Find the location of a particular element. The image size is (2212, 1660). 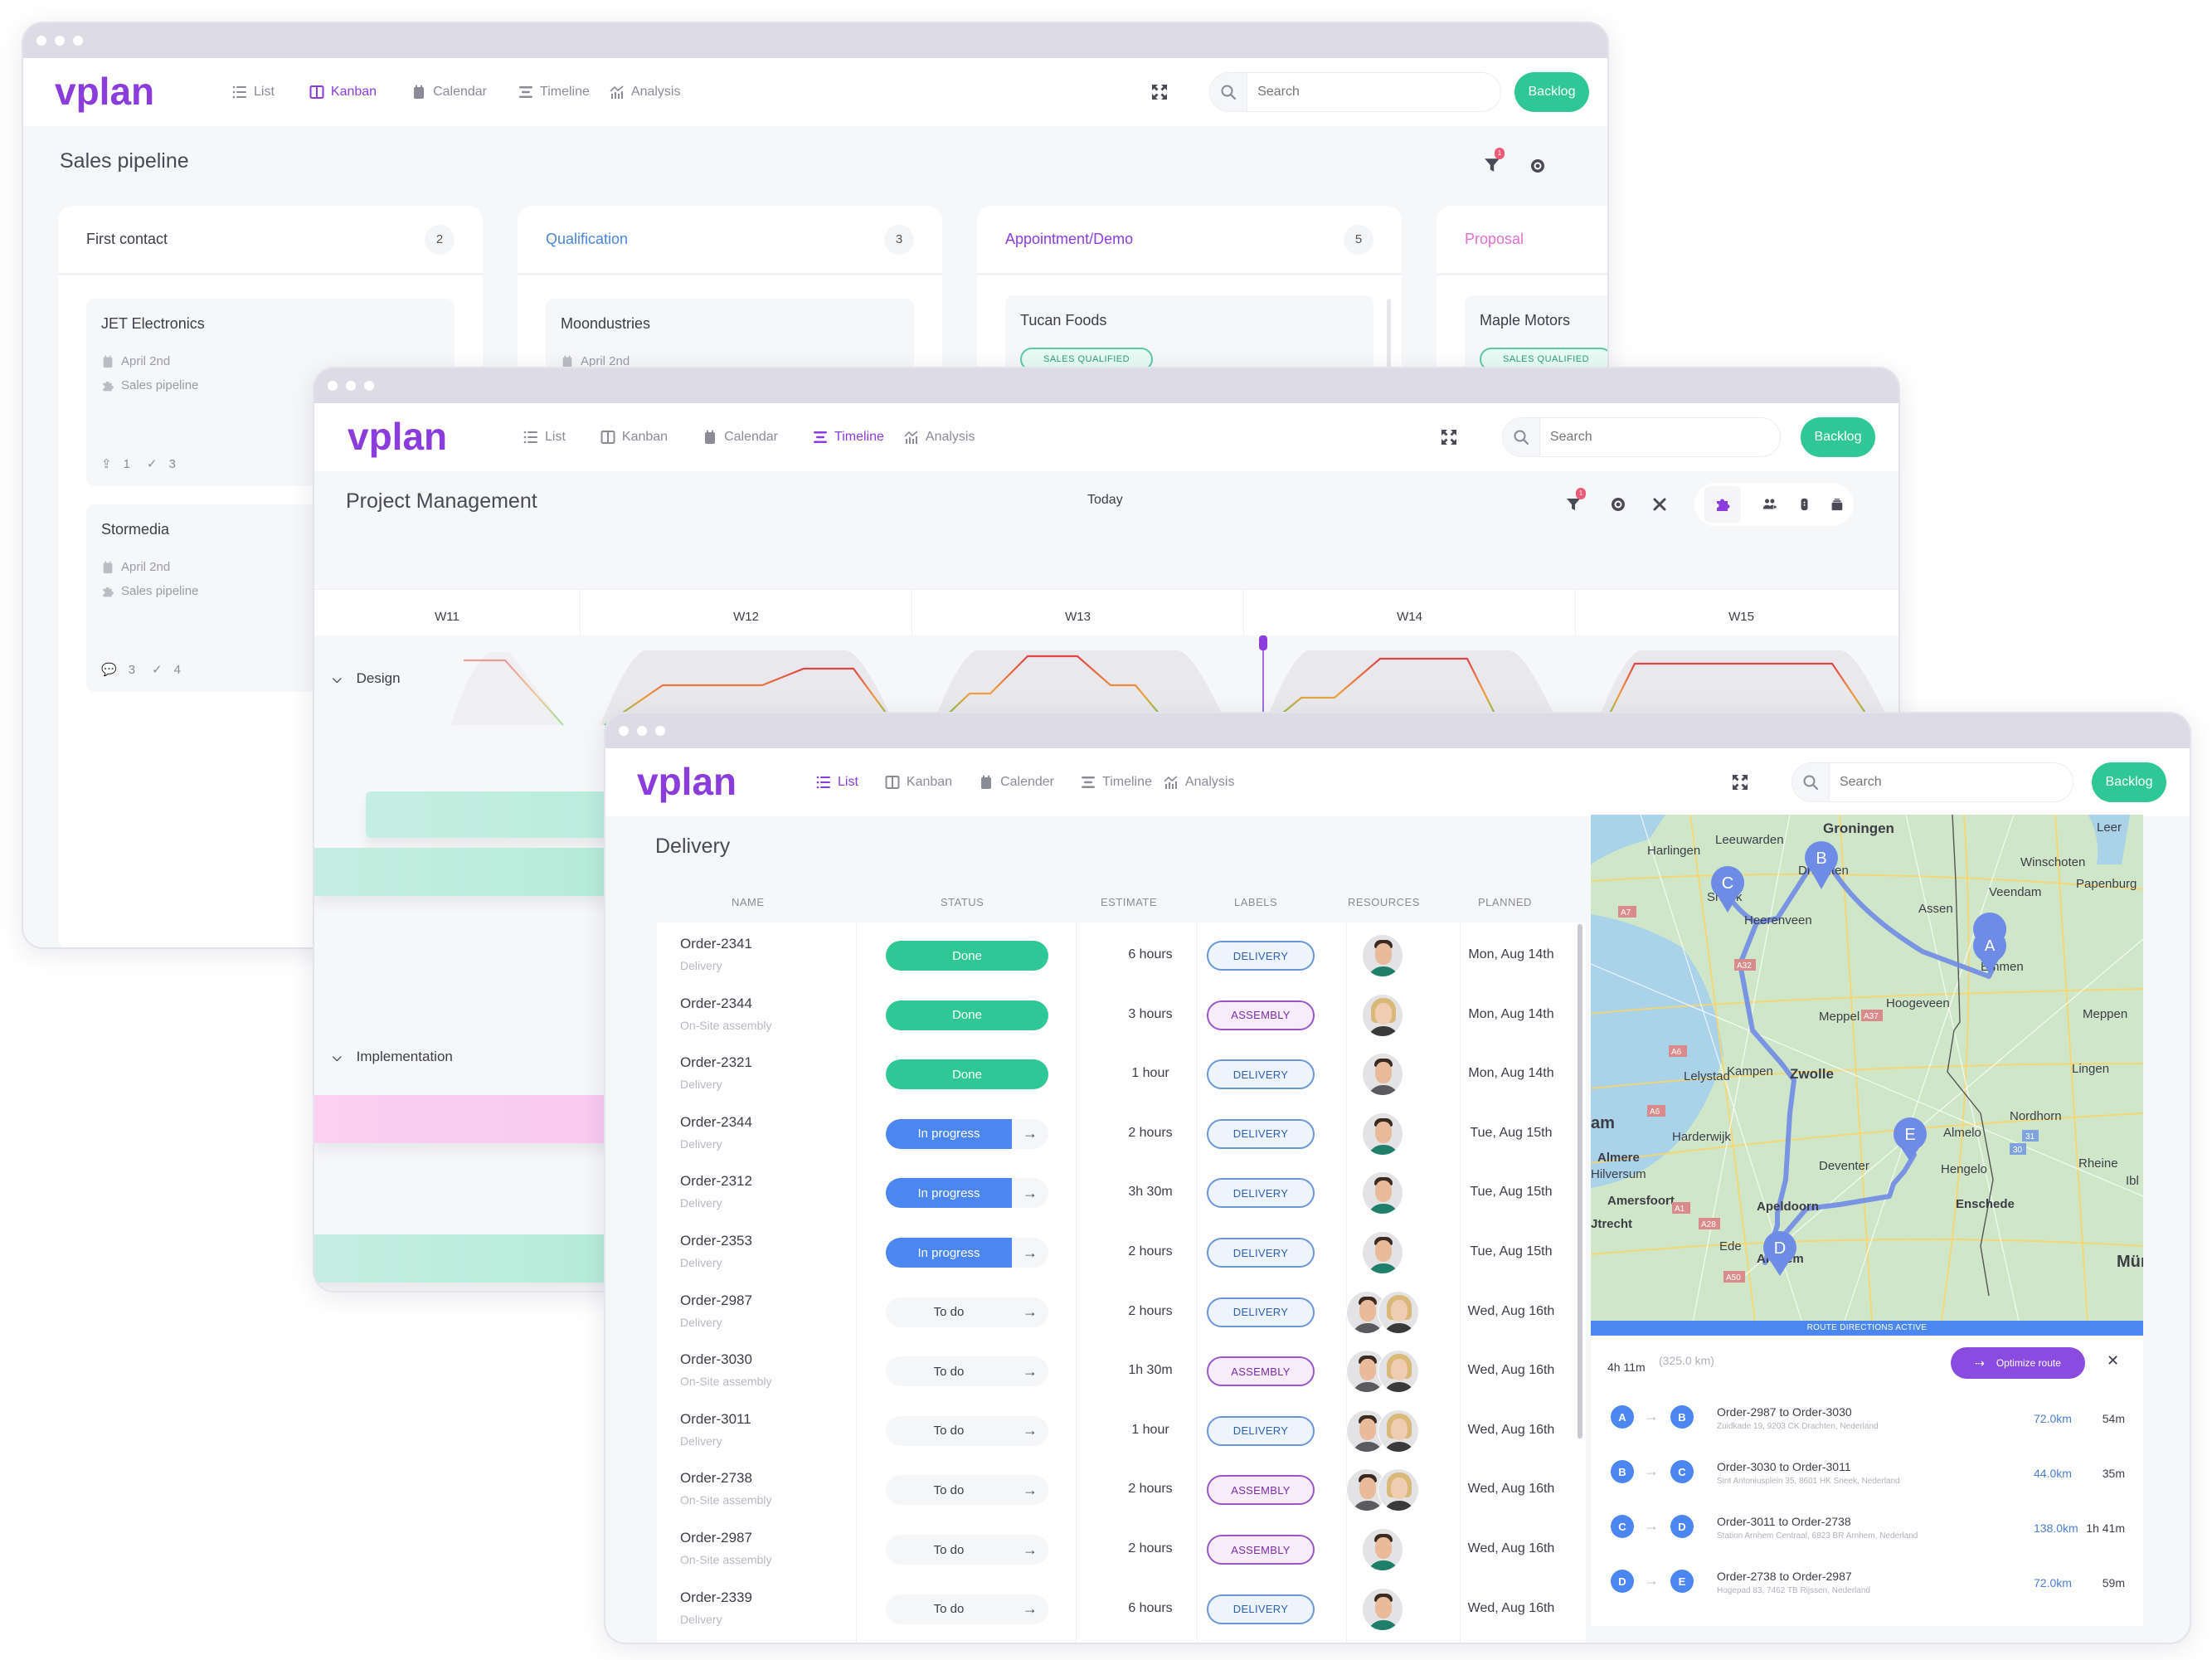

order-name: Order-3030 is located at coordinates (716, 1359).